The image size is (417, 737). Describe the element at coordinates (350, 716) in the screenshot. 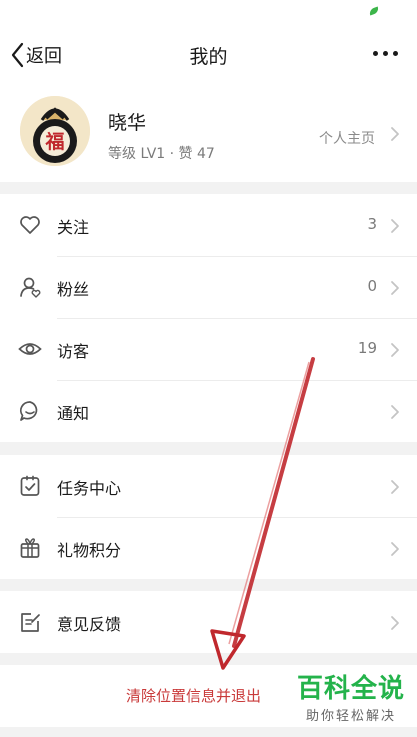

I see `watermark-subtitle: 助你轻松解决` at that location.